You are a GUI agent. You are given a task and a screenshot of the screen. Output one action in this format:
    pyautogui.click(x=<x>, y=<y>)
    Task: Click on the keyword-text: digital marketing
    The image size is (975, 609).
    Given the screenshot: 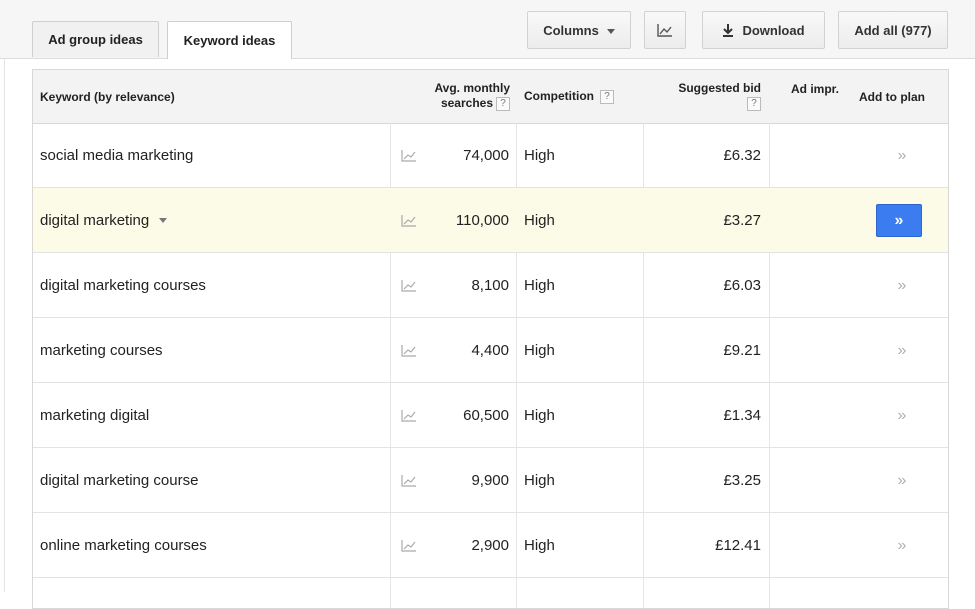 What is the action you would take?
    pyautogui.click(x=95, y=220)
    